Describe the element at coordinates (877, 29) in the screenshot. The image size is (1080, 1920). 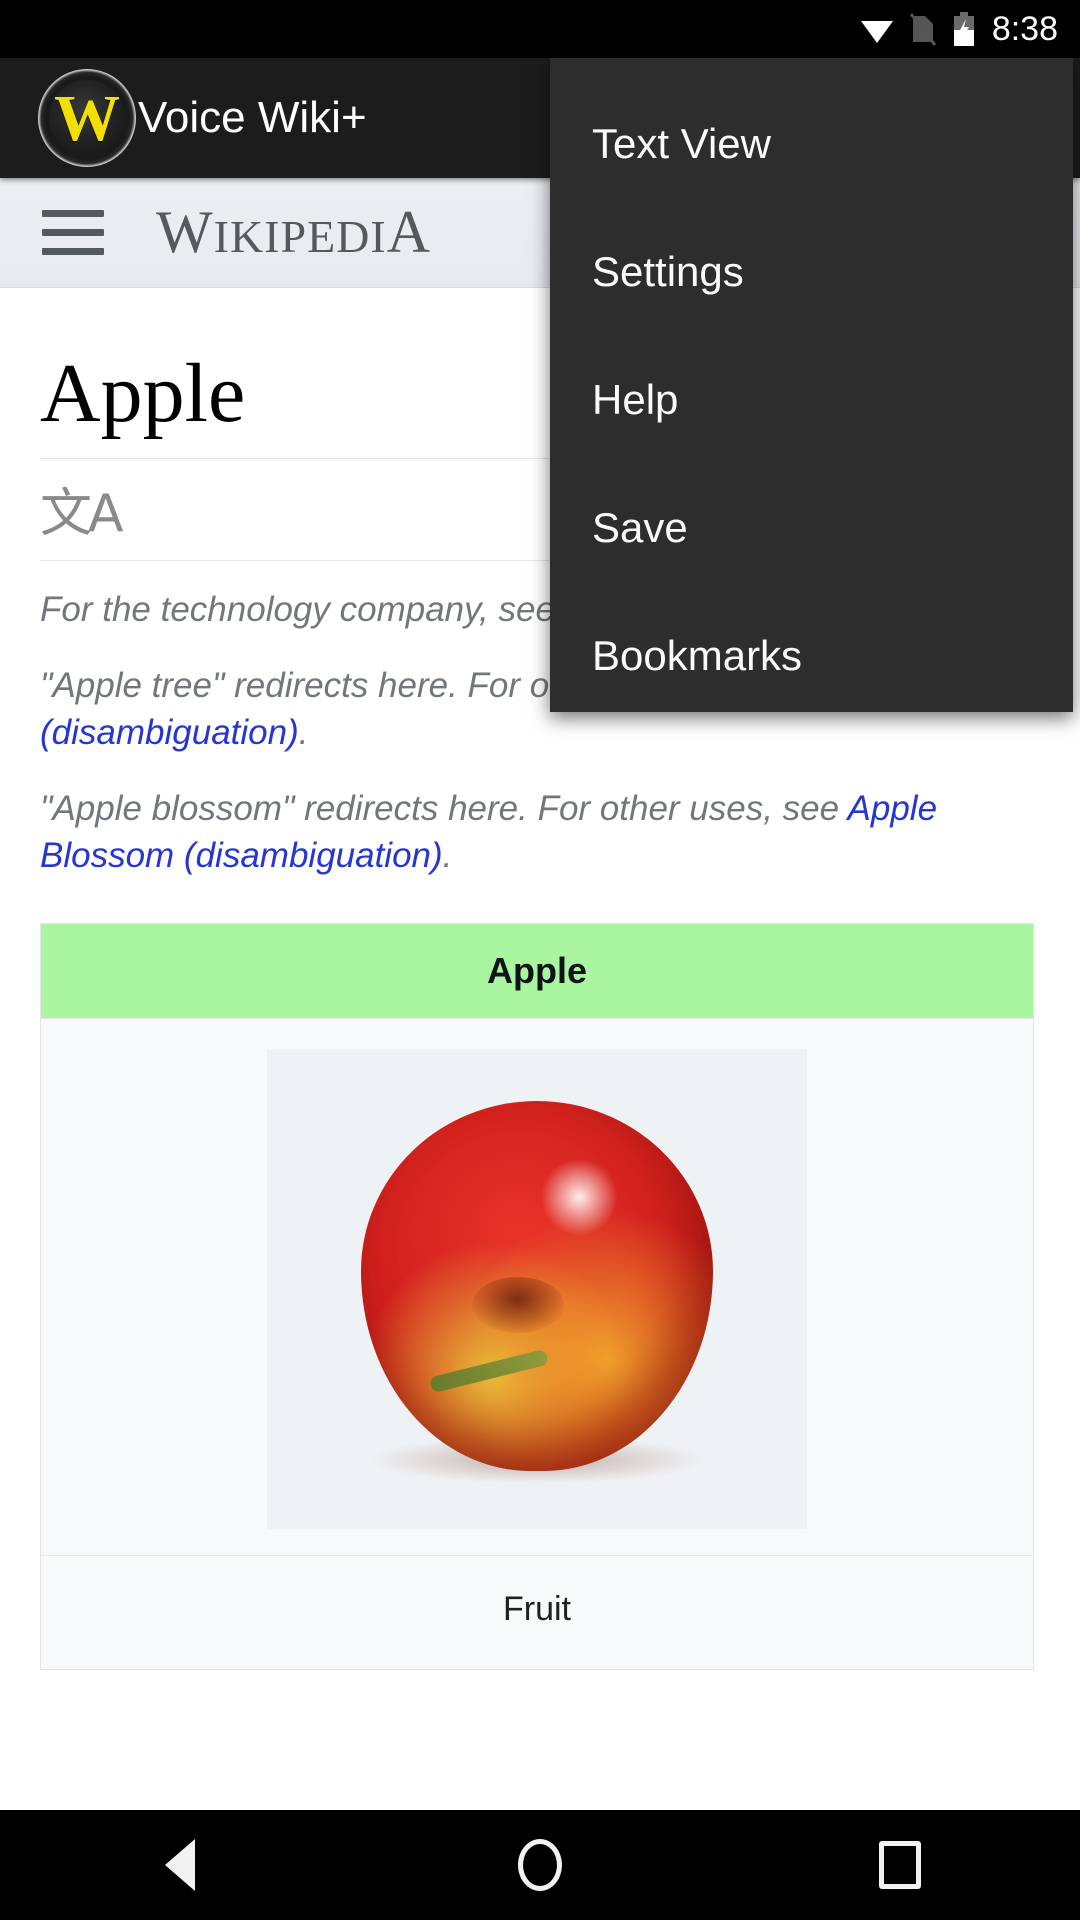
I see `wifi-icon` at that location.